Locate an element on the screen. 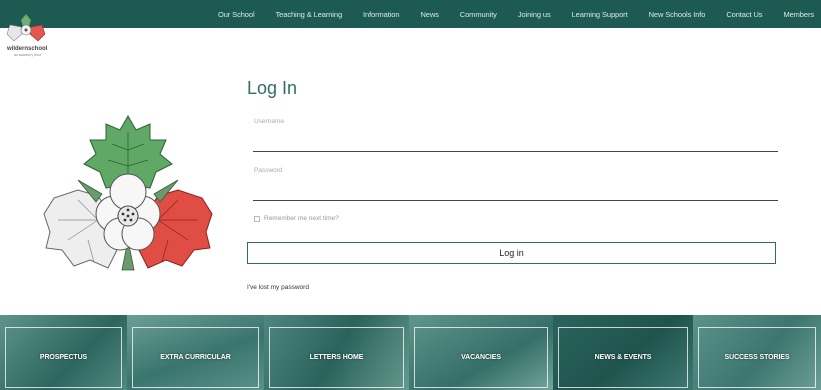 The width and height of the screenshot is (821, 390). logo-subtitle: an academy trust is located at coordinates (27, 55).